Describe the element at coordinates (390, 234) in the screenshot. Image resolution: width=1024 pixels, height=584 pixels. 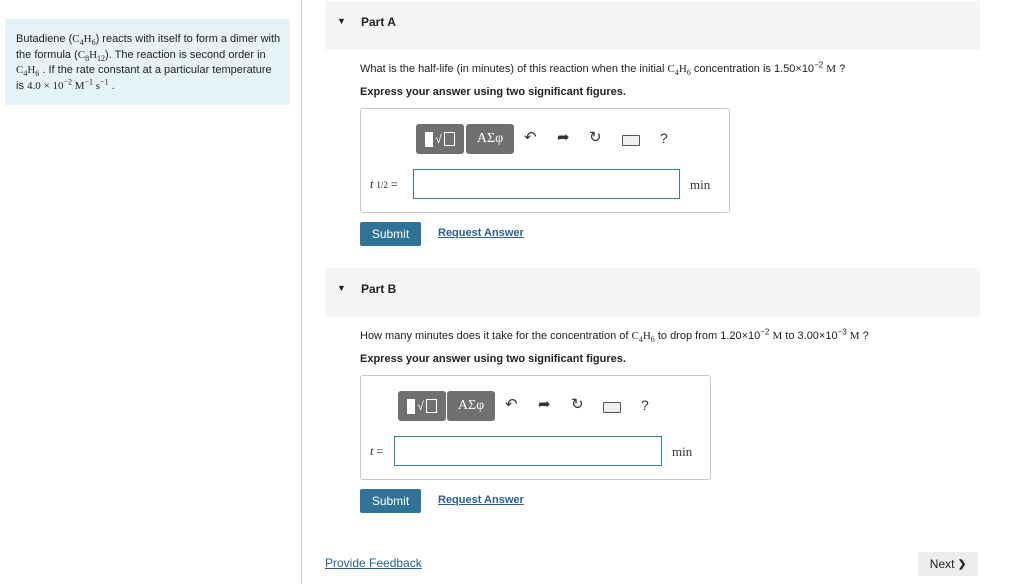
I see `part-a-submit-button: Submit` at that location.